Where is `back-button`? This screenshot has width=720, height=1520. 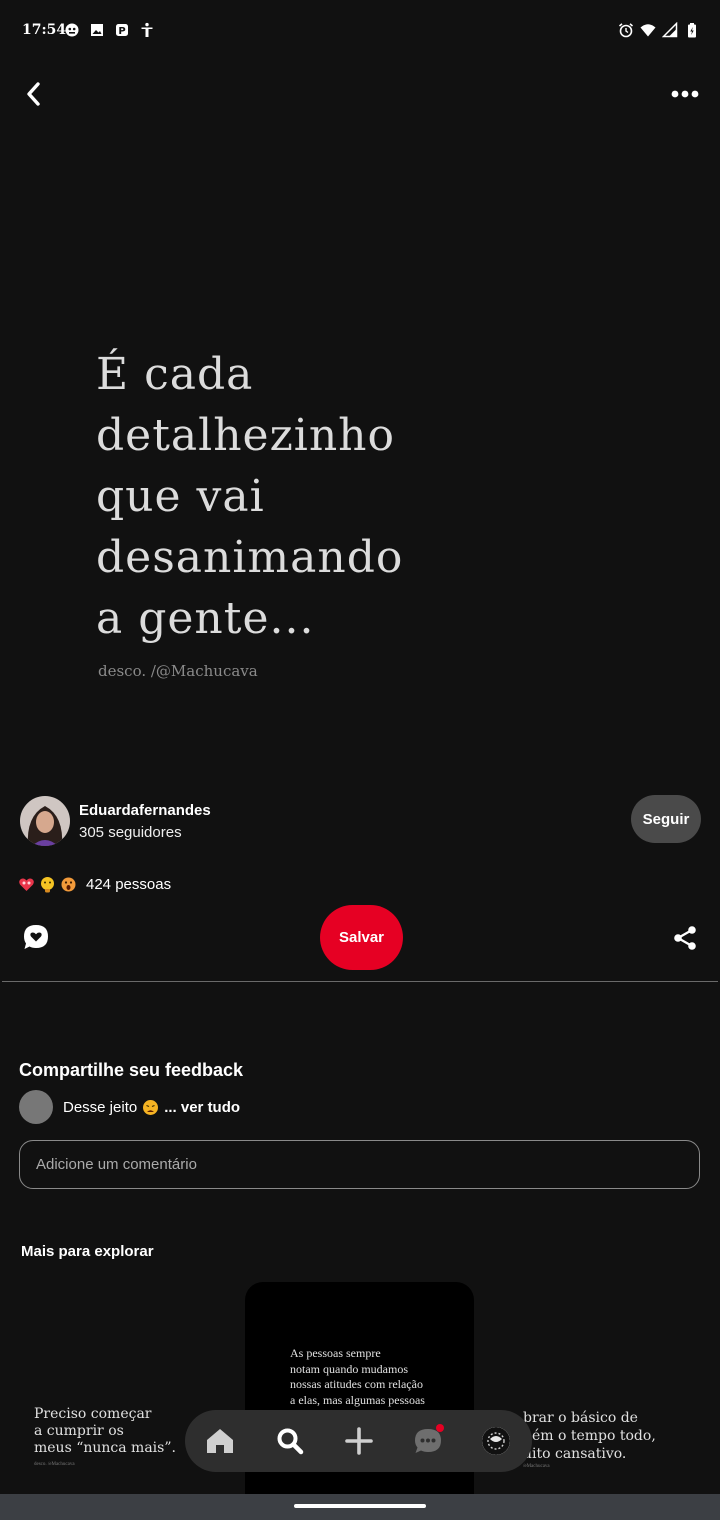 back-button is located at coordinates (34, 94).